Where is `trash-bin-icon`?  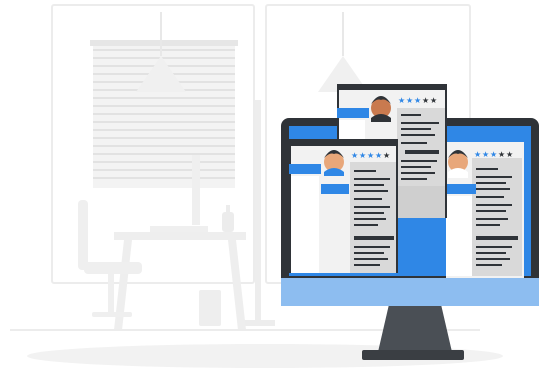 trash-bin-icon is located at coordinates (210, 308).